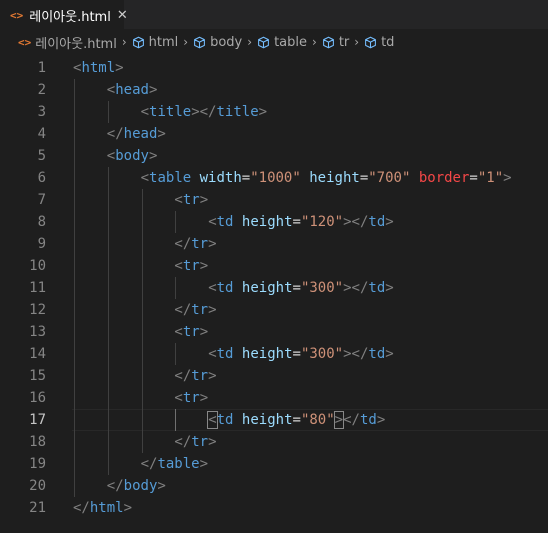 The height and width of the screenshot is (533, 548). What do you see at coordinates (274, 376) in the screenshot?
I see `code-line: 15 </tr>` at bounding box center [274, 376].